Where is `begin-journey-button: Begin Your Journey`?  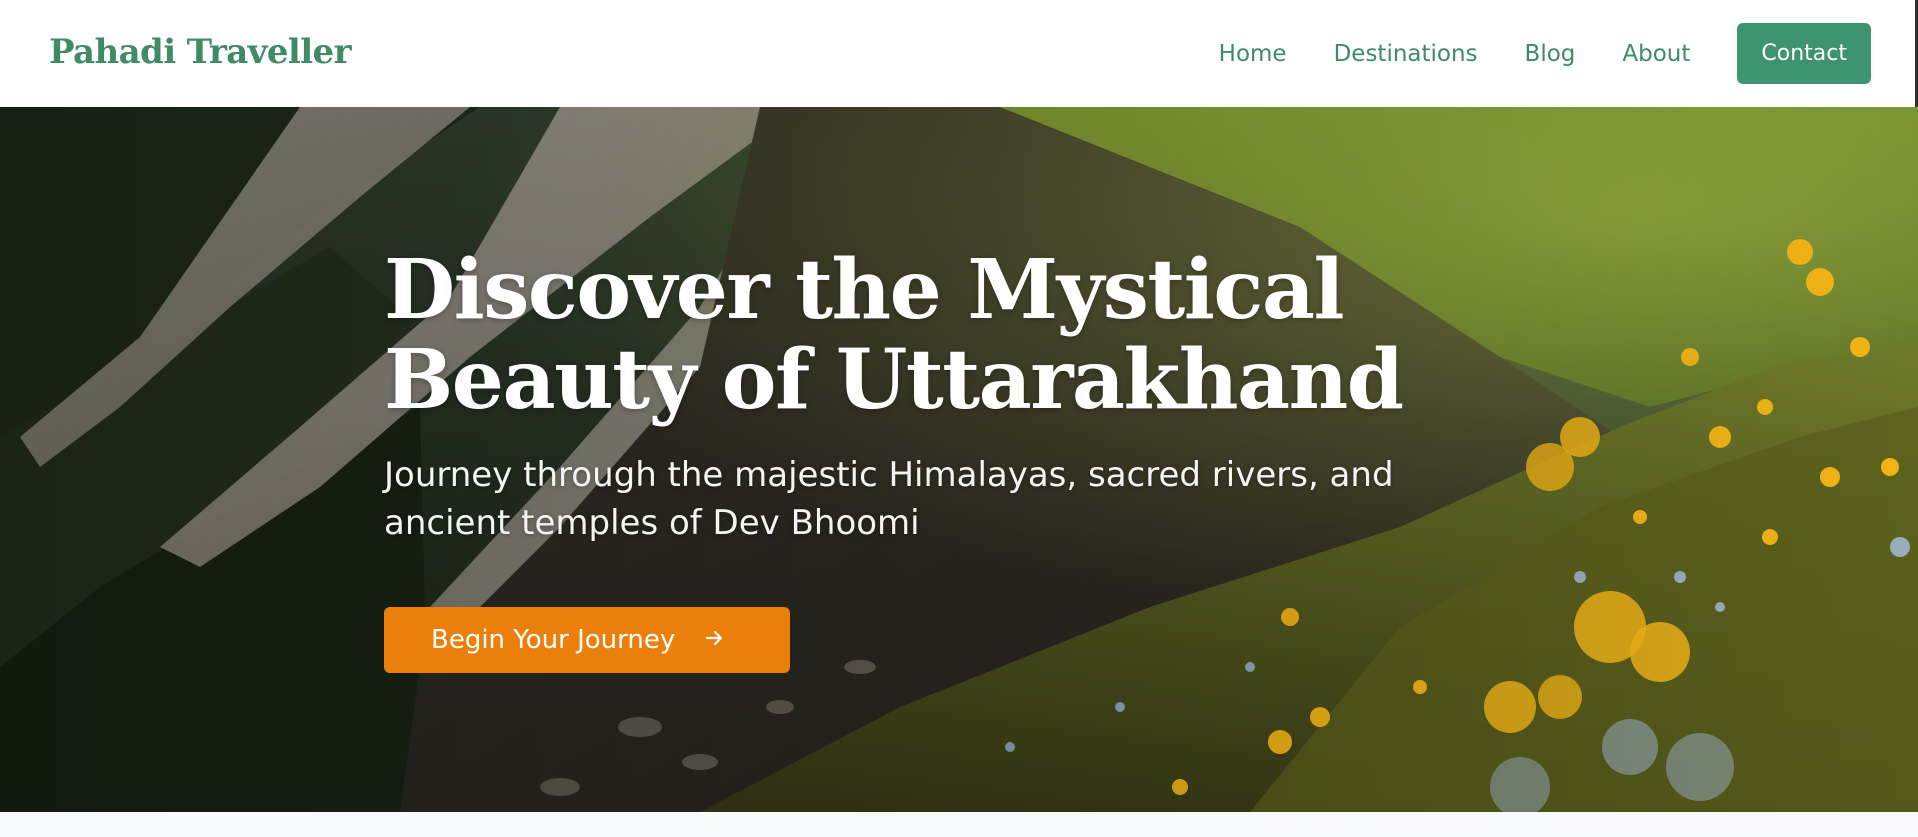
begin-journey-button: Begin Your Journey is located at coordinates (587, 640).